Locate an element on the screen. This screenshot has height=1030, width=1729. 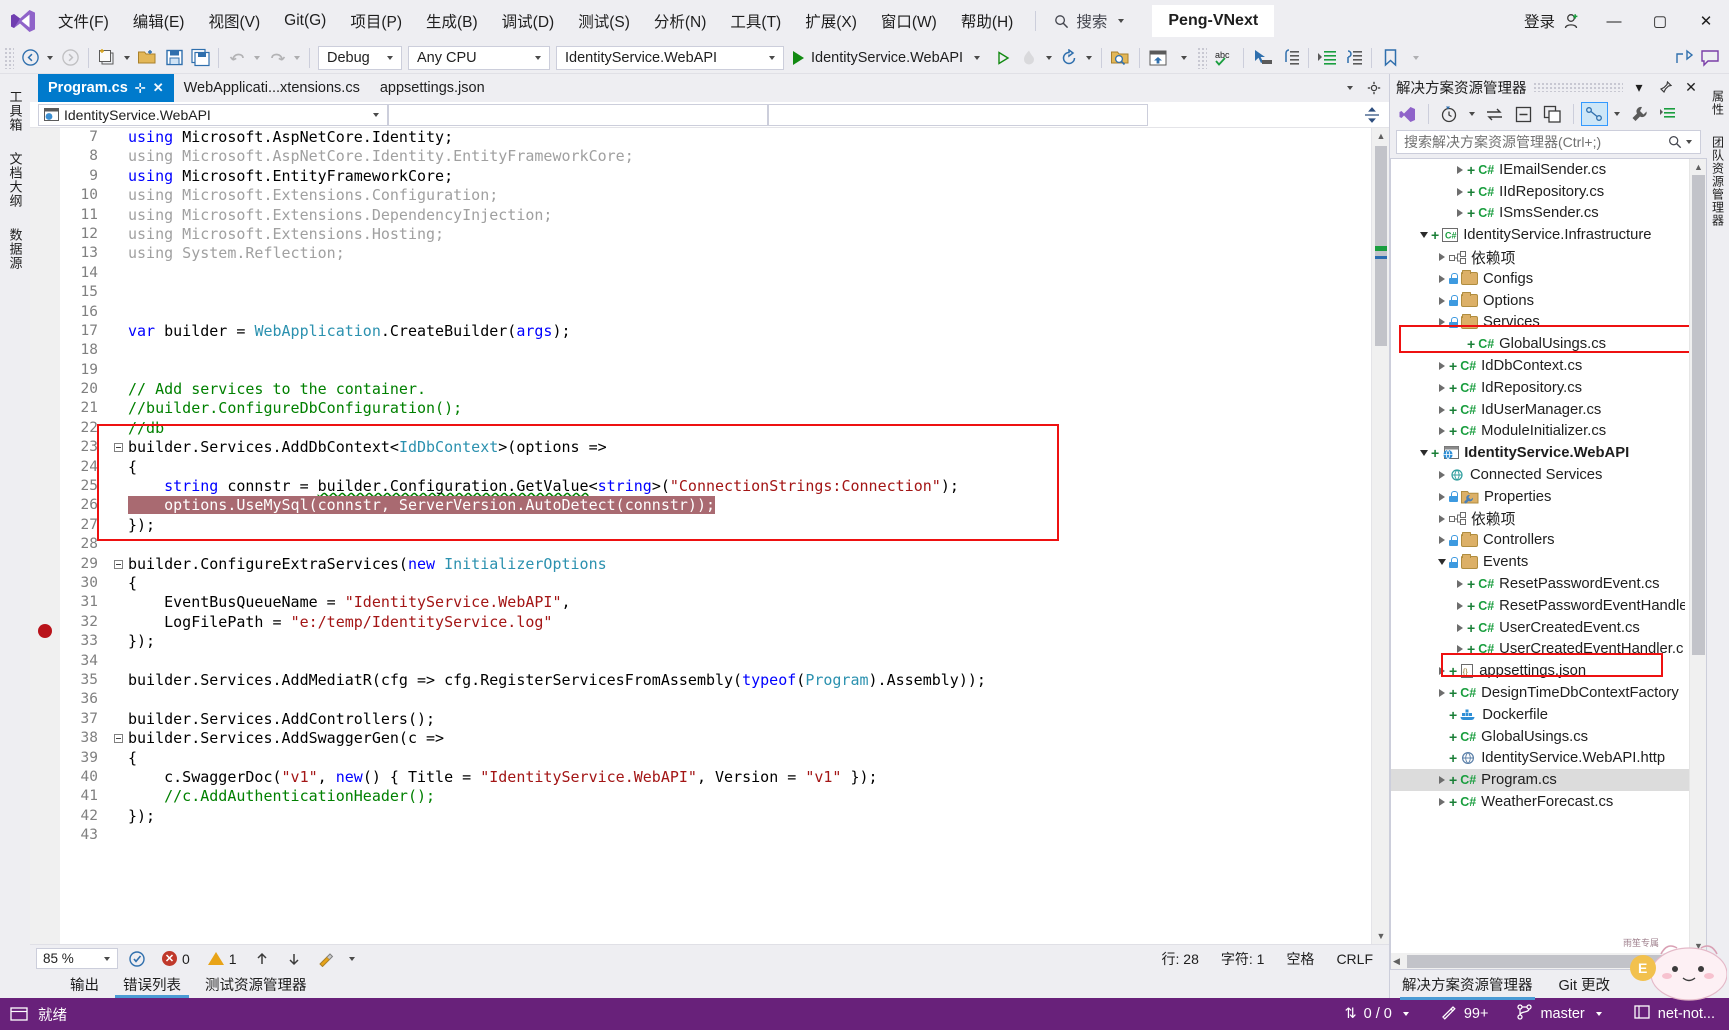
tree-item: + C# GlobalUsings.cs is located at coordinates (1540, 737).